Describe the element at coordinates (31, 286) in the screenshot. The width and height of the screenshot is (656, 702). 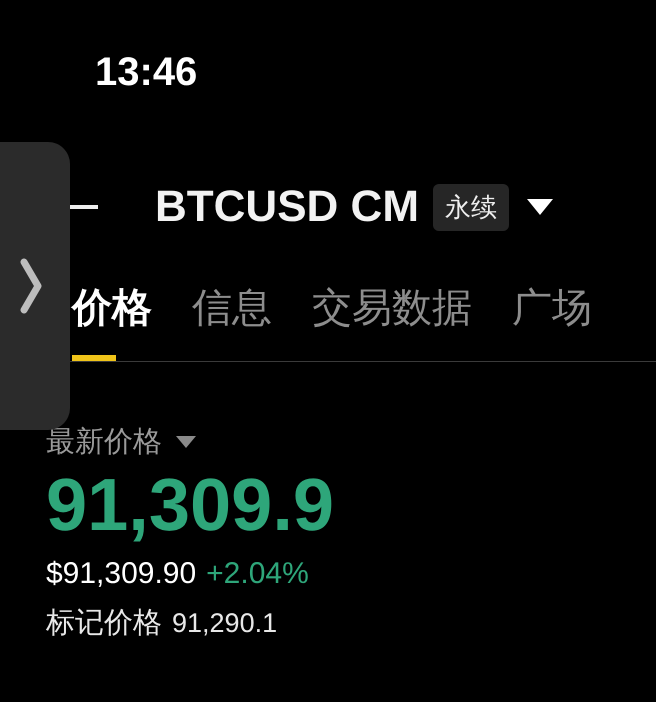
I see `chevron-right-icon` at that location.